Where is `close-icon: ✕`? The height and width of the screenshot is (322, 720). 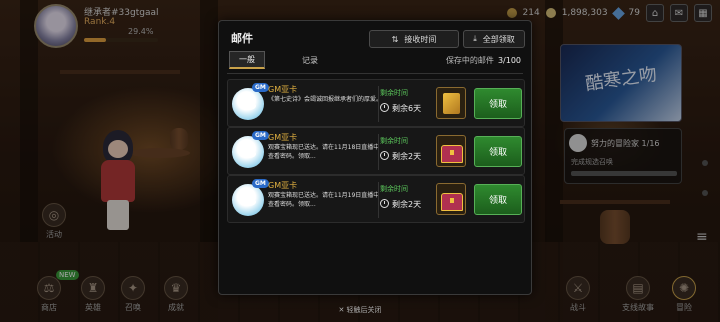
close-icon: ✕ is located at coordinates (341, 310).